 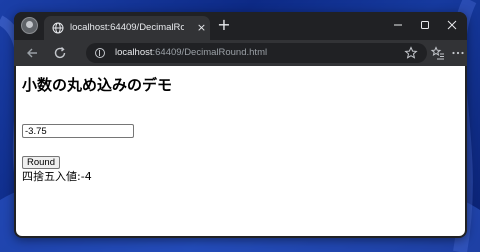 What do you see at coordinates (411, 53) in the screenshot?
I see `favorite-star-icon` at bounding box center [411, 53].